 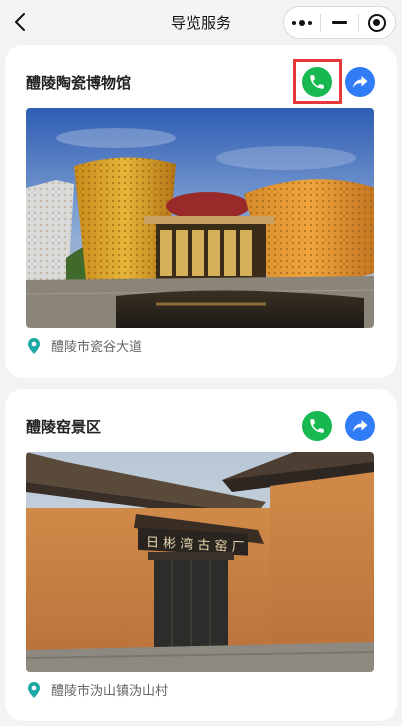 I want to click on close-button, so click(x=377, y=22).